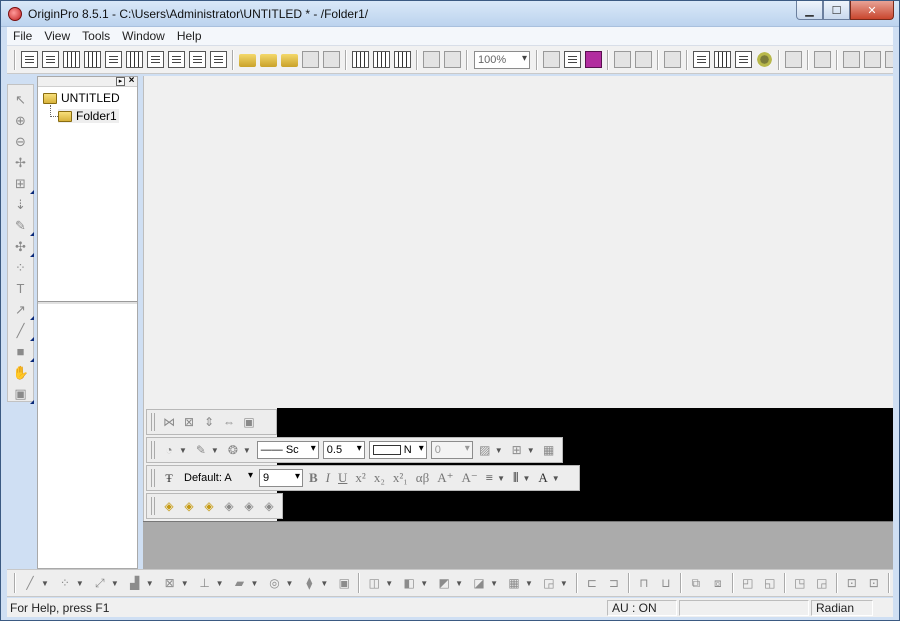  What do you see at coordinates (672, 59) in the screenshot?
I see `hierarchy-icon` at bounding box center [672, 59].